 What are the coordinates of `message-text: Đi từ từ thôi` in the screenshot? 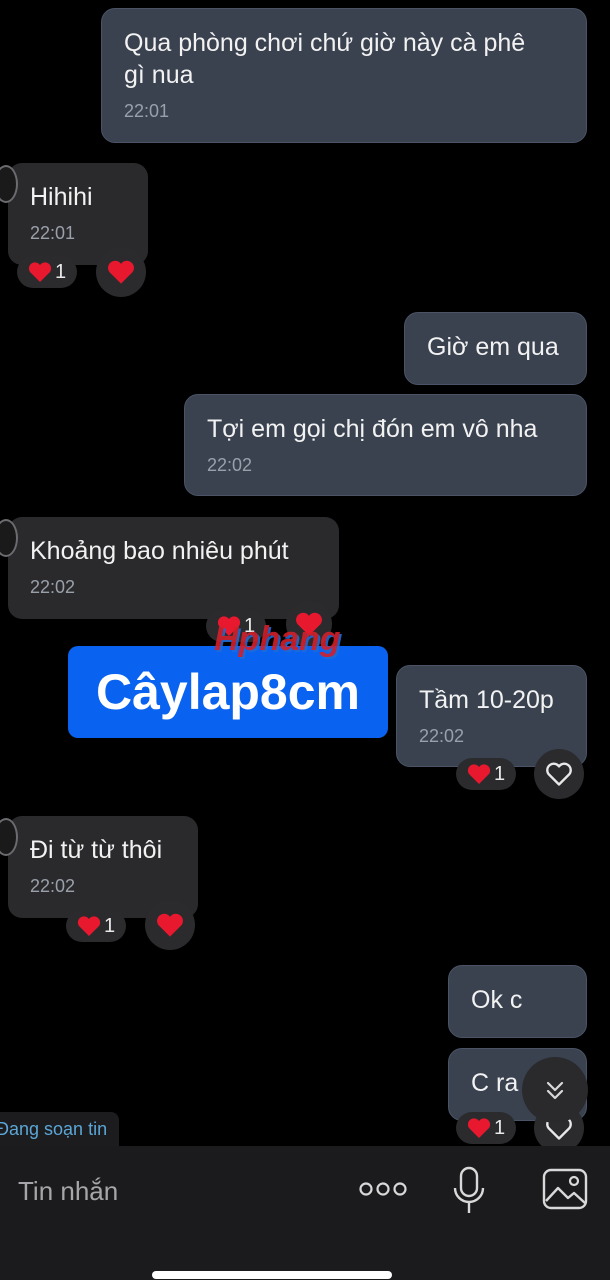 It's located at (96, 850).